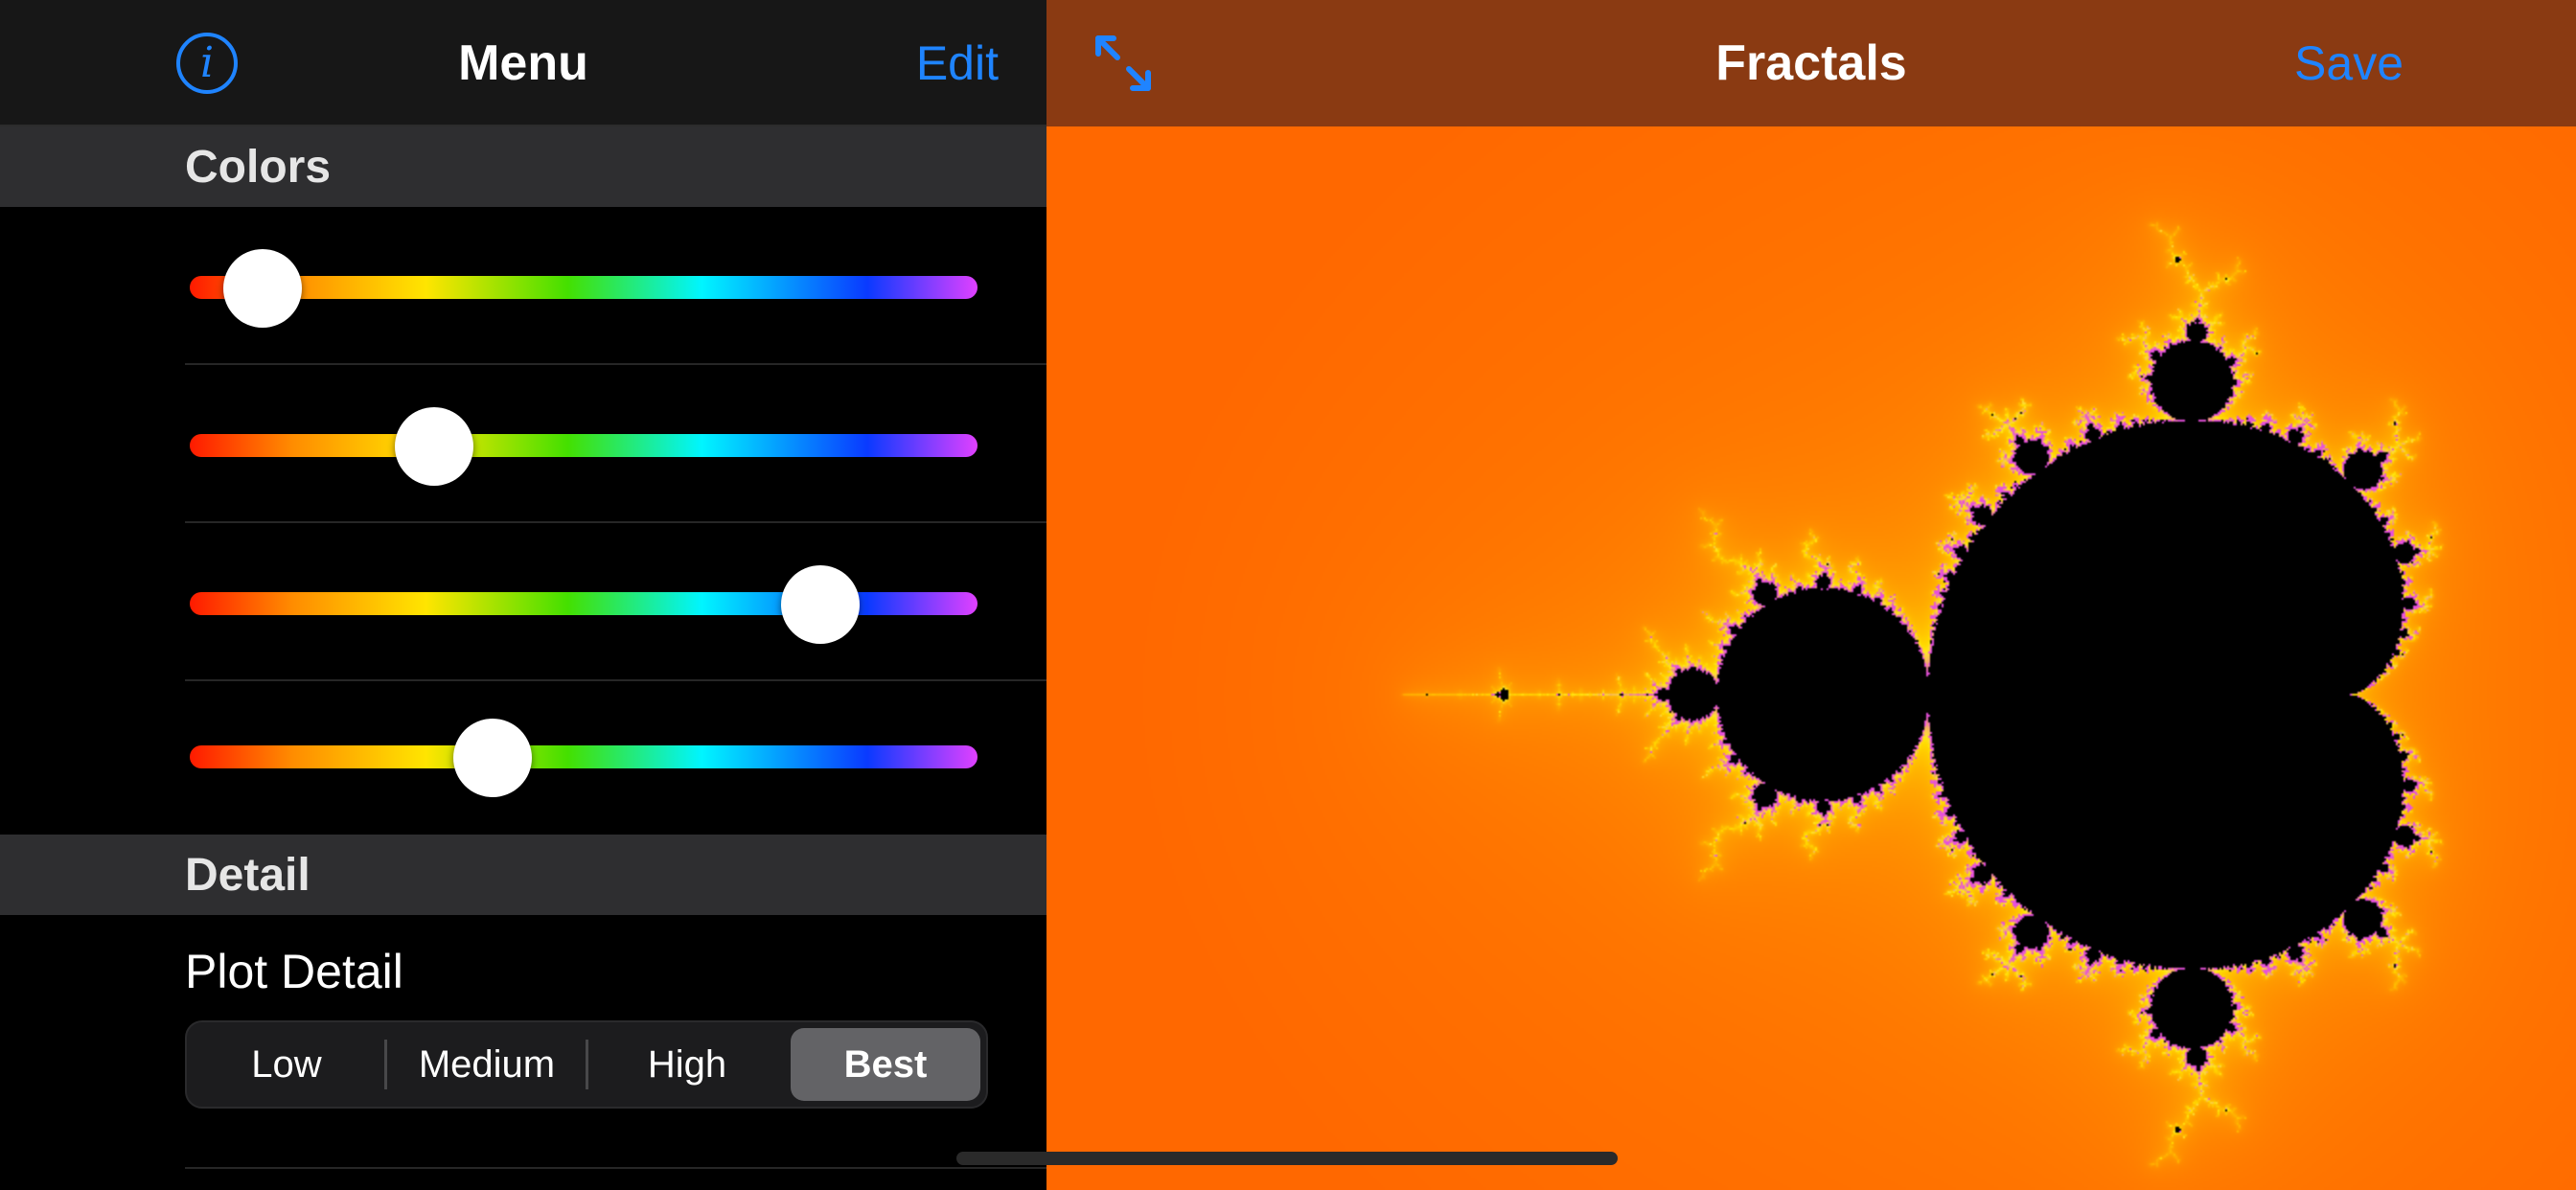 This screenshot has height=1190, width=2576. What do you see at coordinates (957, 63) in the screenshot?
I see `edit-button: Edit` at bounding box center [957, 63].